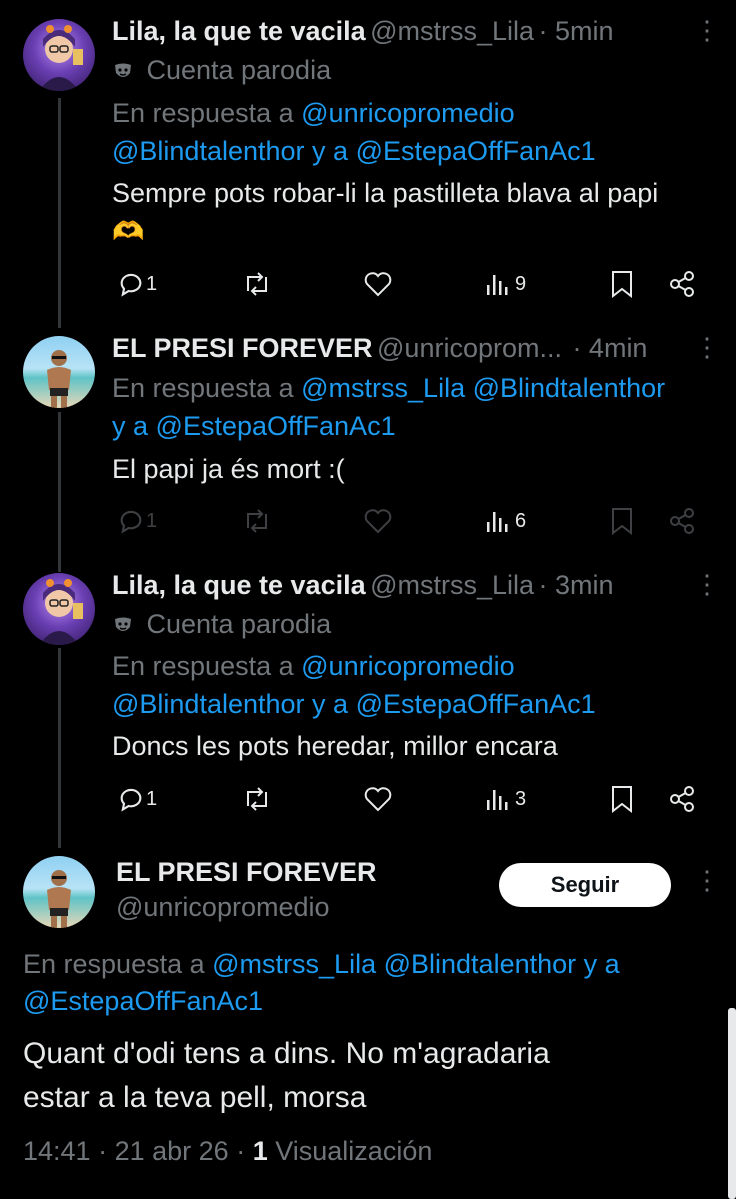  What do you see at coordinates (286, 1053) in the screenshot?
I see `tweet-text-line: Quant d'odi tens a dins. No m'agradaria` at bounding box center [286, 1053].